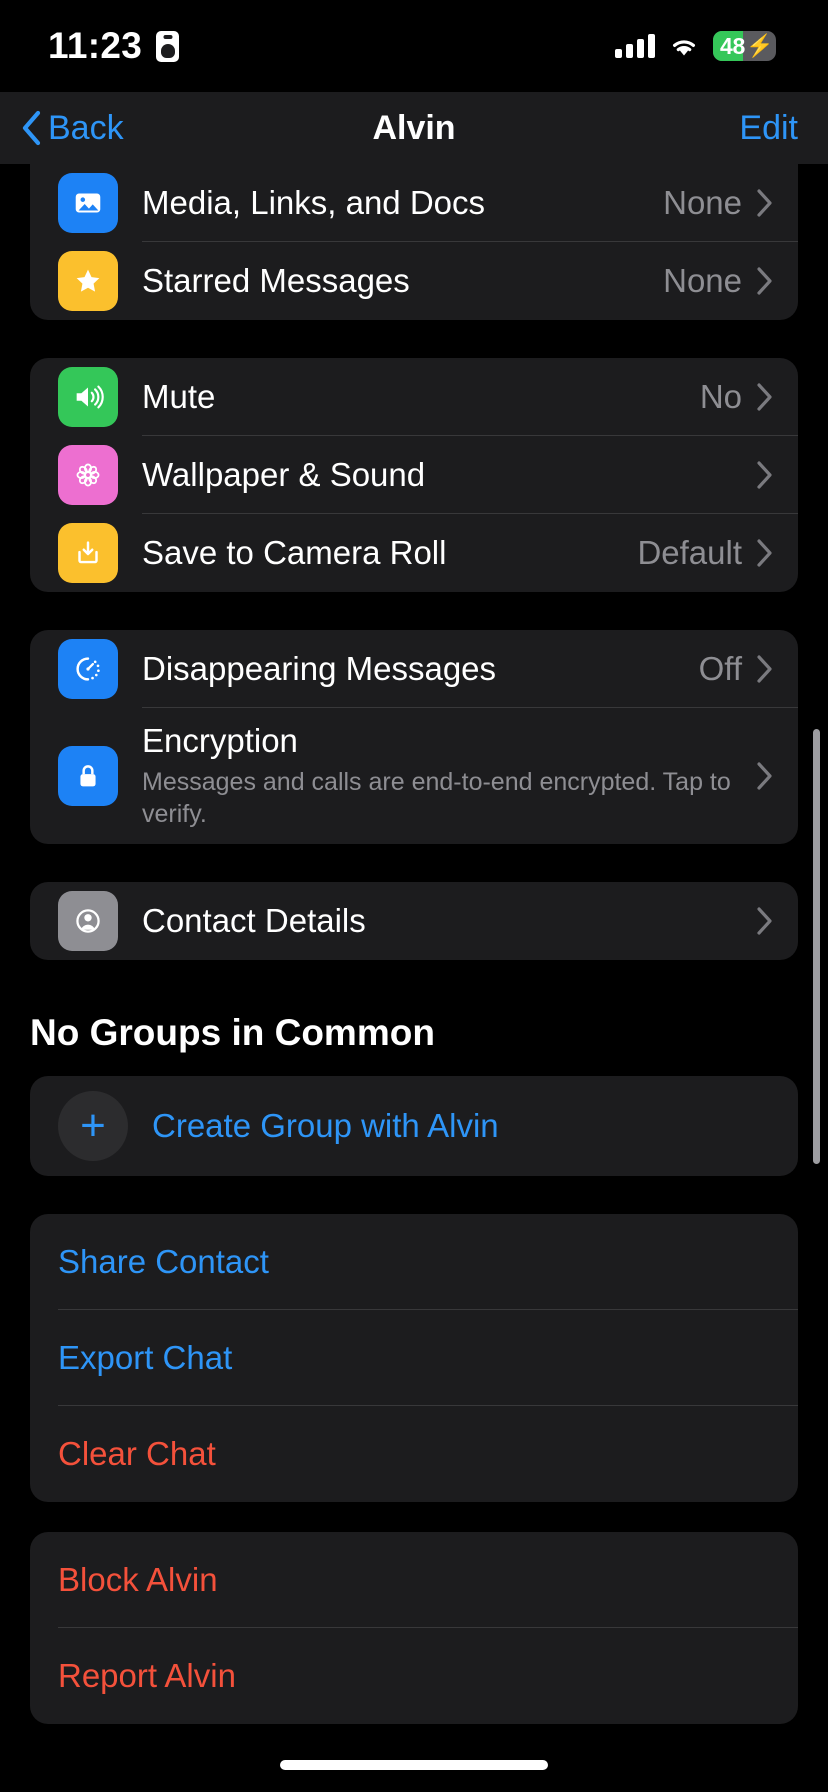 The image size is (828, 1792). I want to click on row-disappearing-messages: Disappearing Messages Off, so click(414, 669).